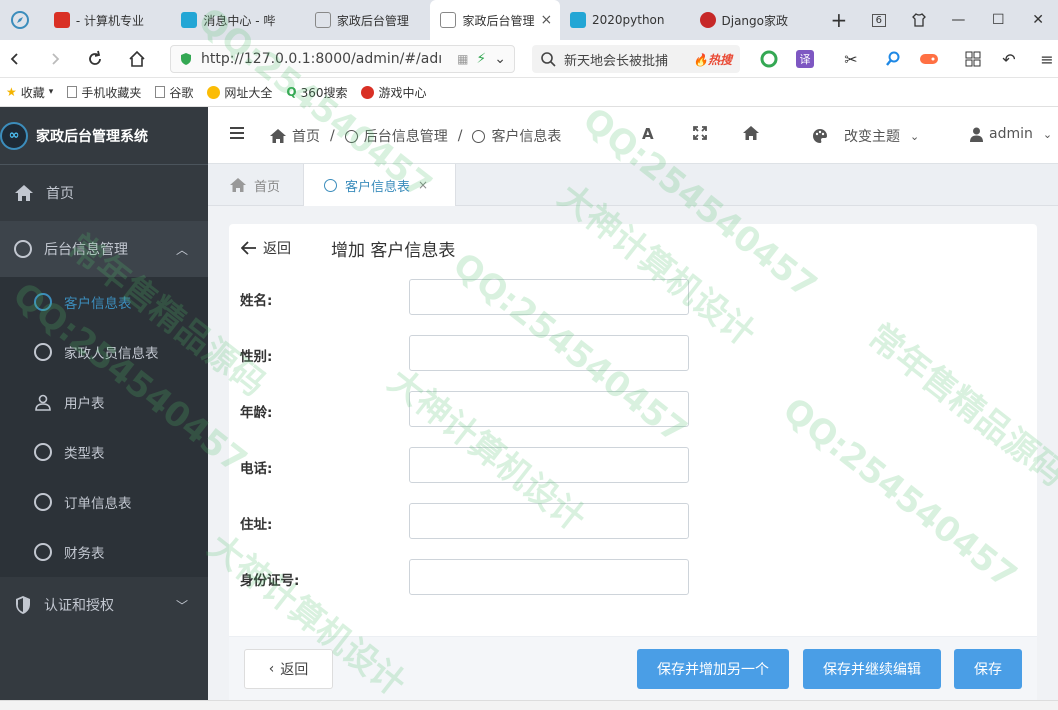 This screenshot has height=710, width=1058. Describe the element at coordinates (462, 59) in the screenshot. I see `grid-icon: ▦` at that location.